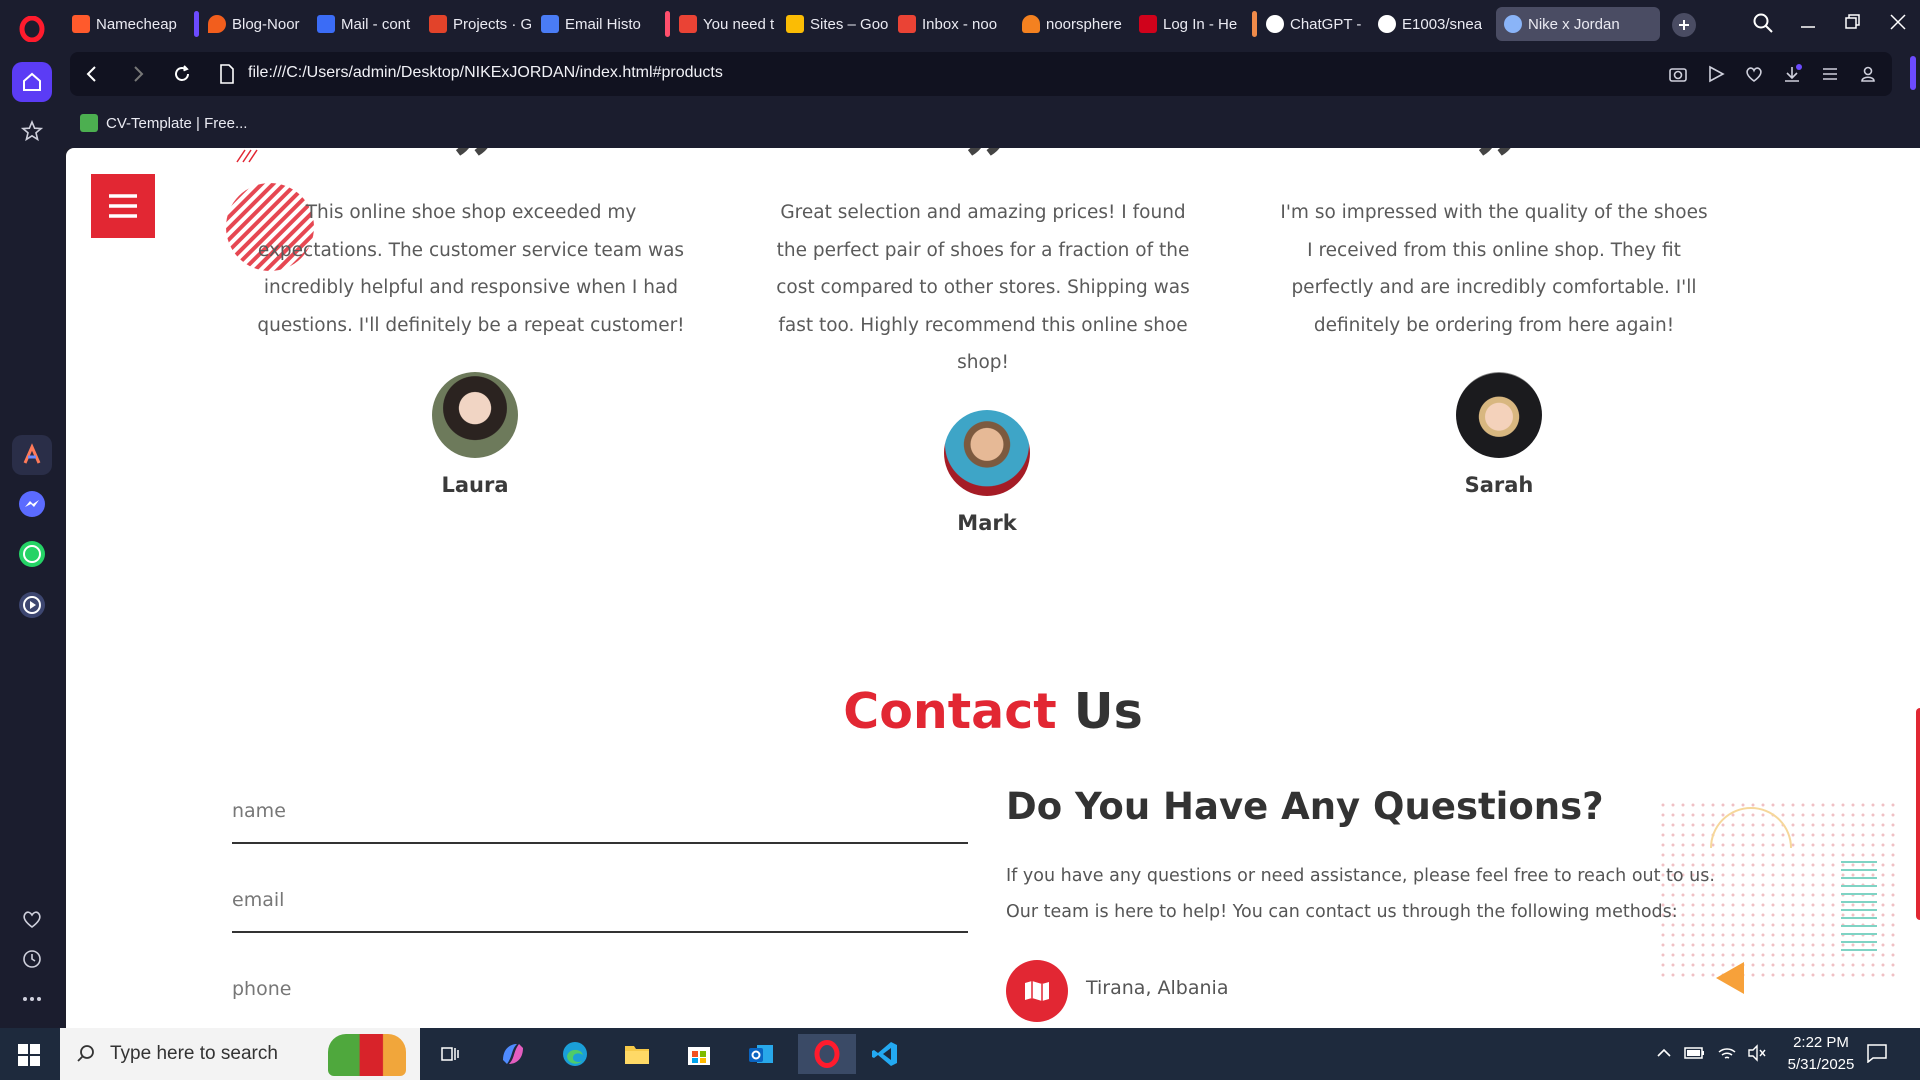  I want to click on tab-gmail-1: You need t, so click(723, 24).